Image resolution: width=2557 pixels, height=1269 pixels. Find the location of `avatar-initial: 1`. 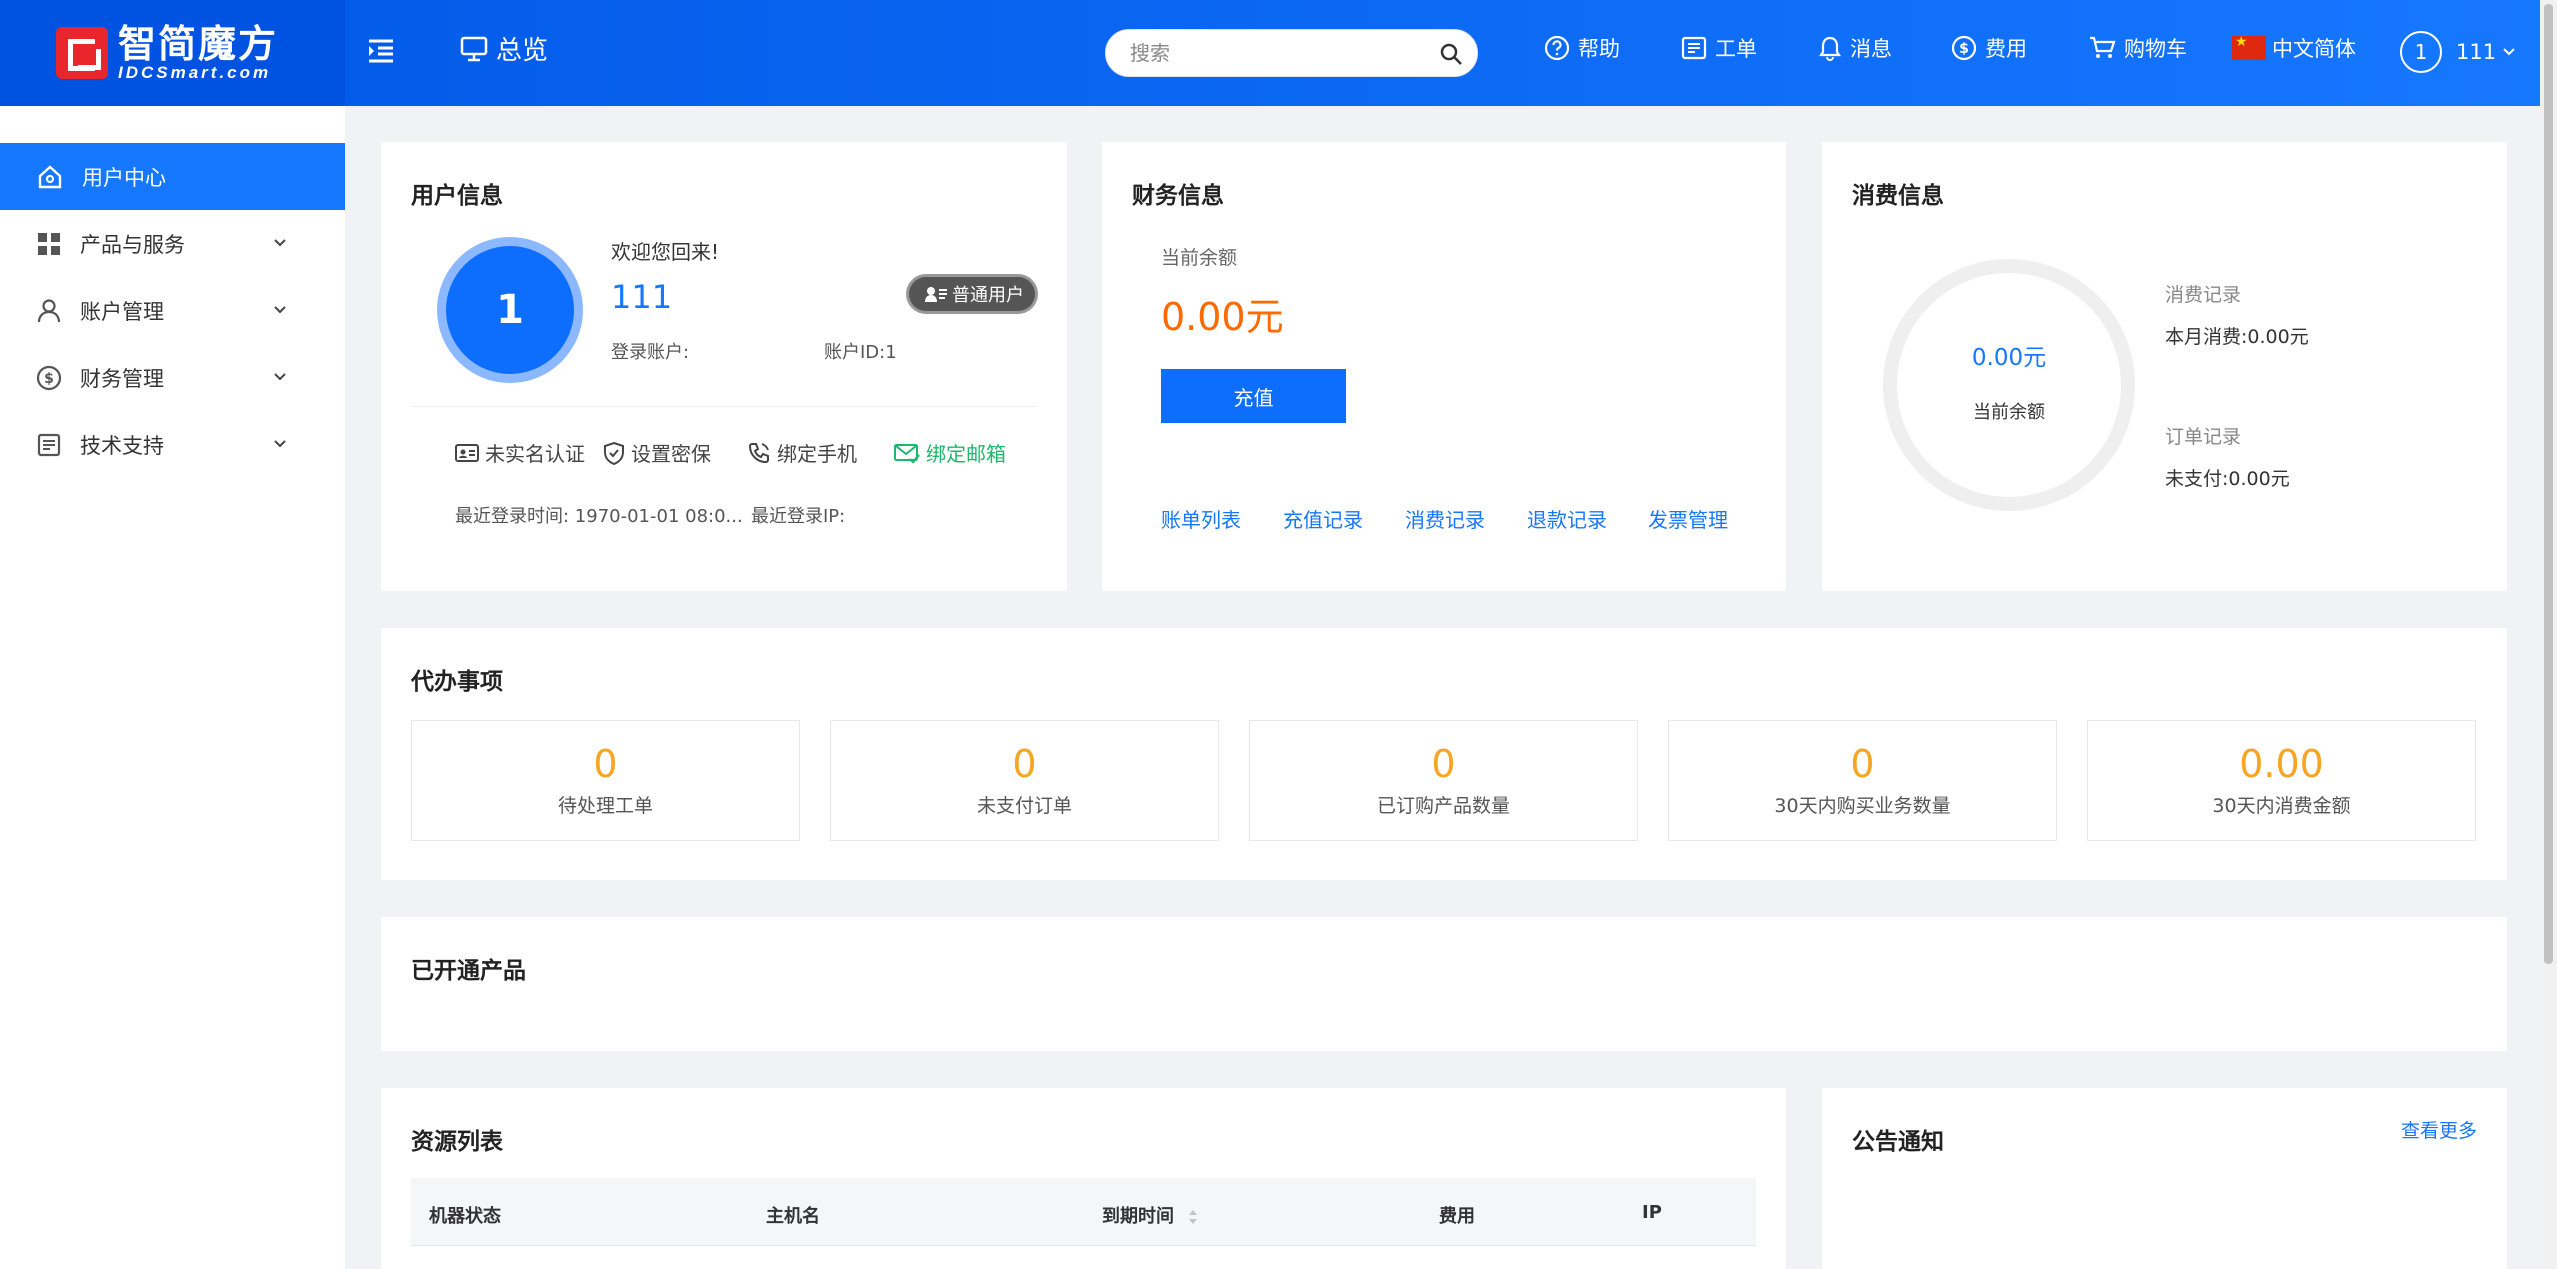

avatar-initial: 1 is located at coordinates (510, 310).